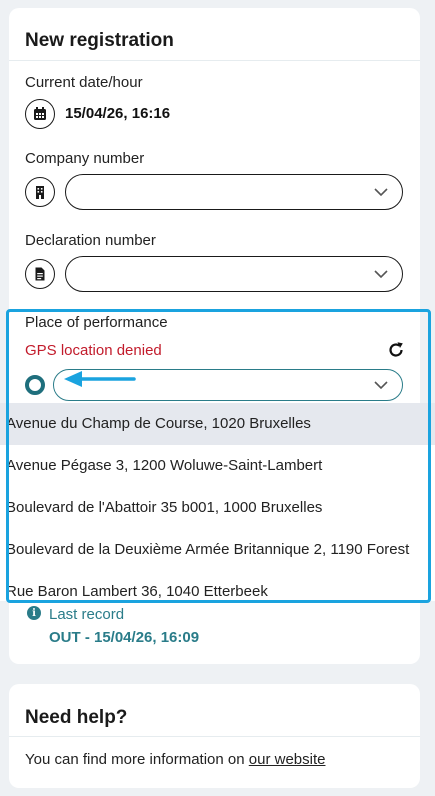 The image size is (435, 796). I want to click on annotation-arrow-icon, so click(100, 379).